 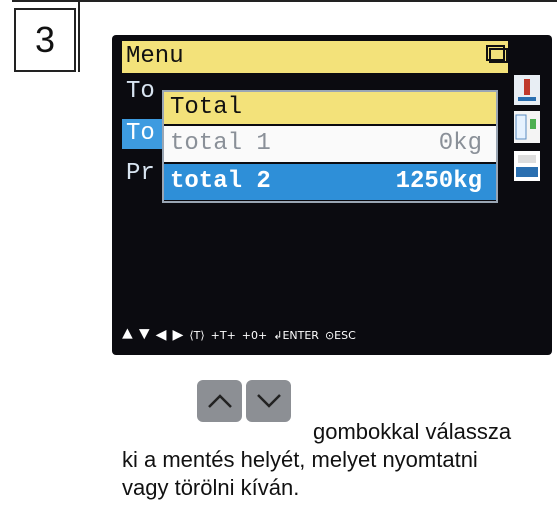 I want to click on list-numbers-icon, so click(x=527, y=127).